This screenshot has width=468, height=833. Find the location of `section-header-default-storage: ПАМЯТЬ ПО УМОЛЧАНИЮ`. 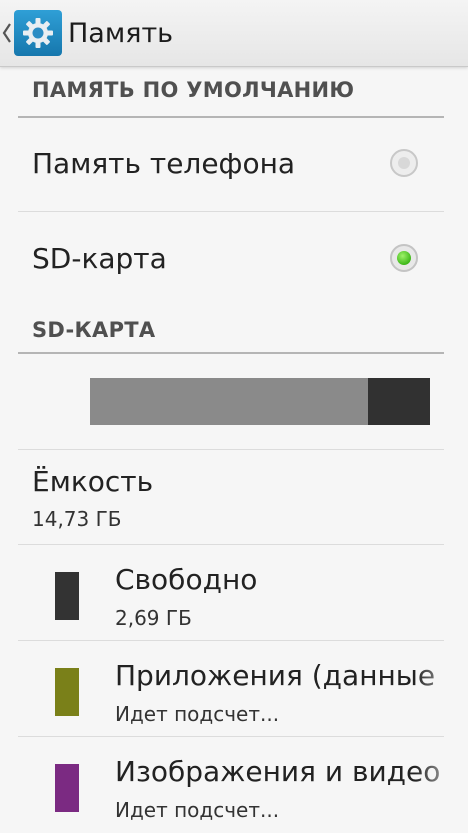

section-header-default-storage: ПАМЯТЬ ПО УМОЛЧАНИЮ is located at coordinates (231, 92).